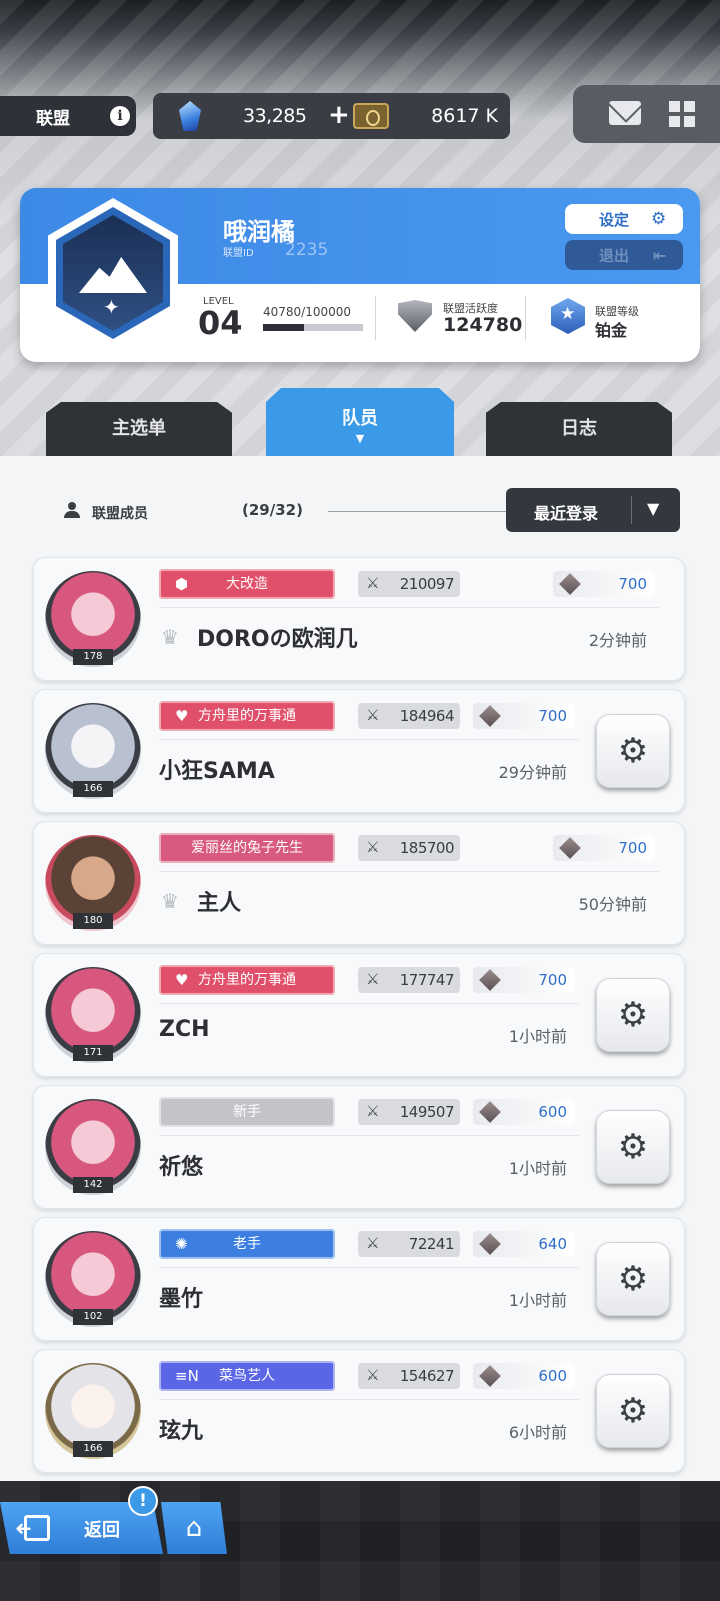 Image resolution: width=720 pixels, height=1601 pixels. I want to click on member-row: 171 ♥ 方舟里的万事通 ⚔ 177747 700 ZCH 1小时前, so click(359, 1015).